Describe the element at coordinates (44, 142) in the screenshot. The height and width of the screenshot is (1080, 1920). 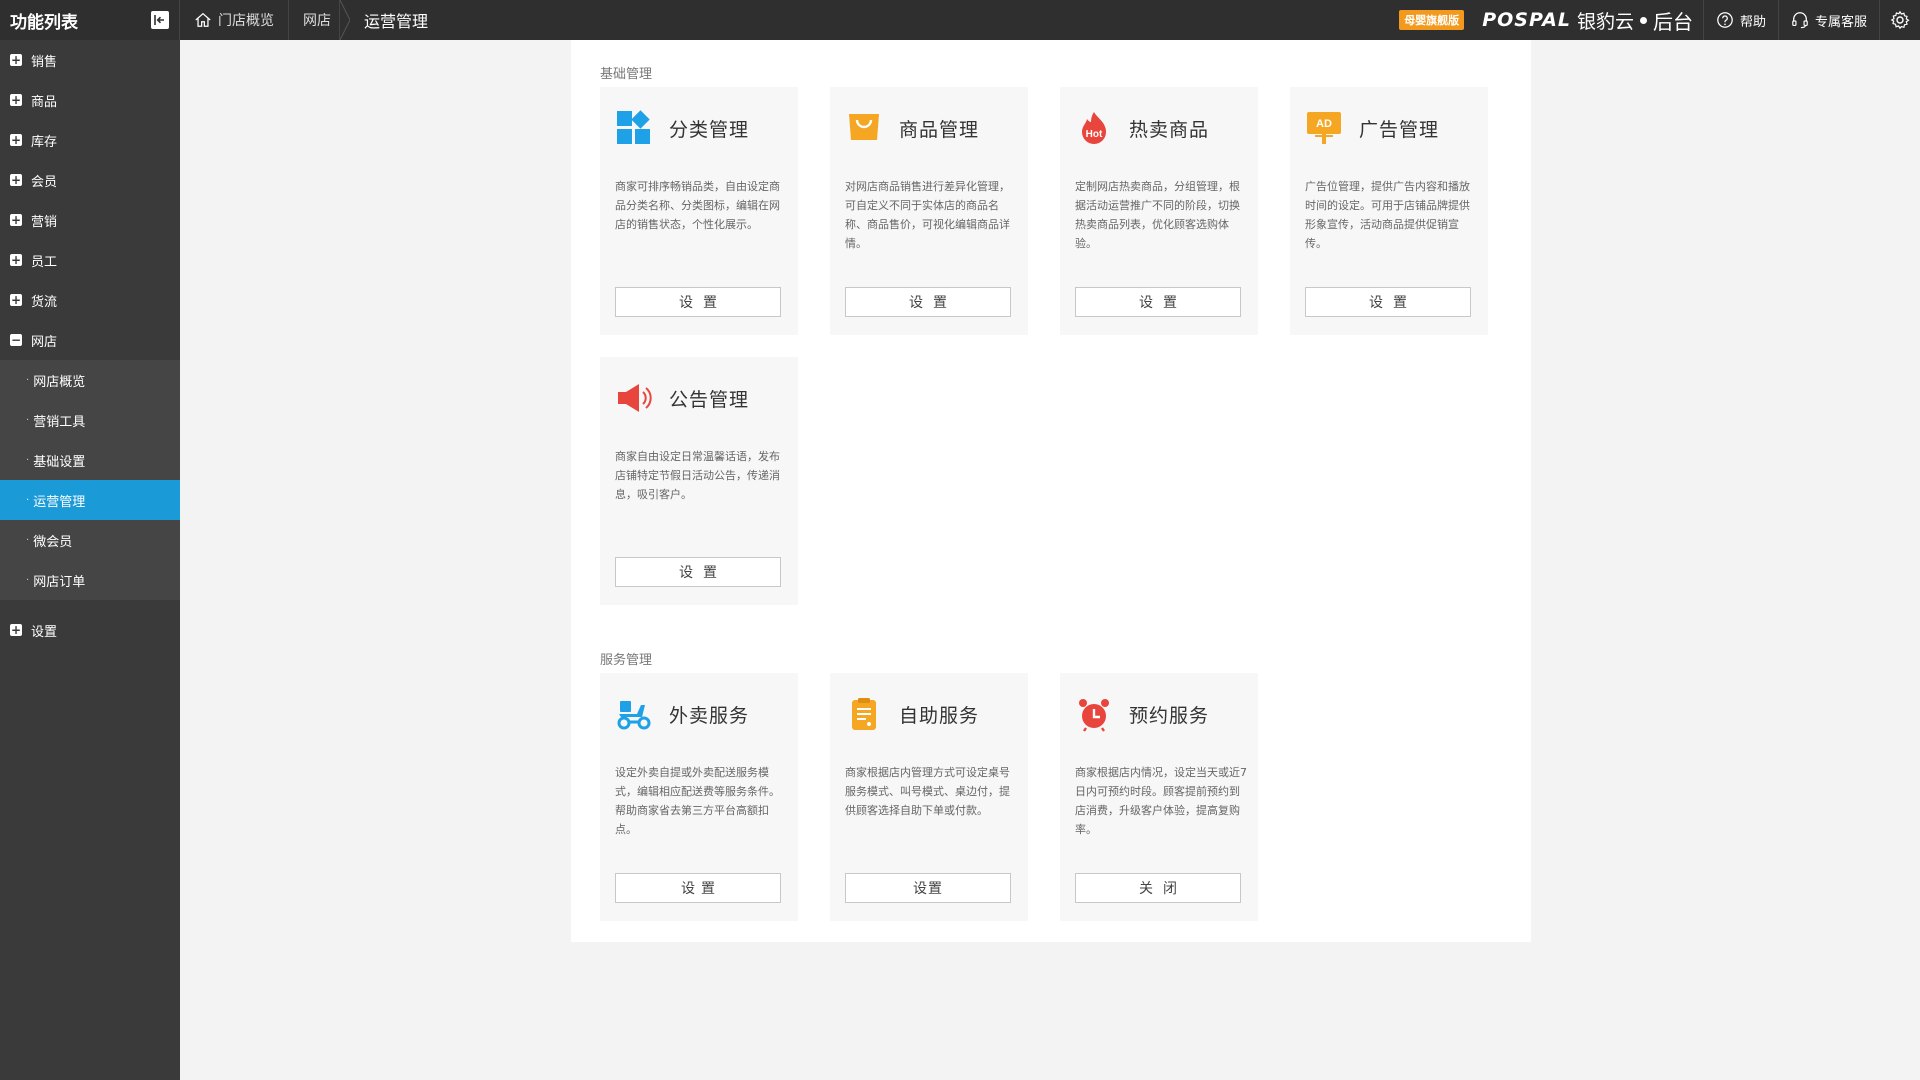
I see `sidebar-item-label: 库存` at that location.